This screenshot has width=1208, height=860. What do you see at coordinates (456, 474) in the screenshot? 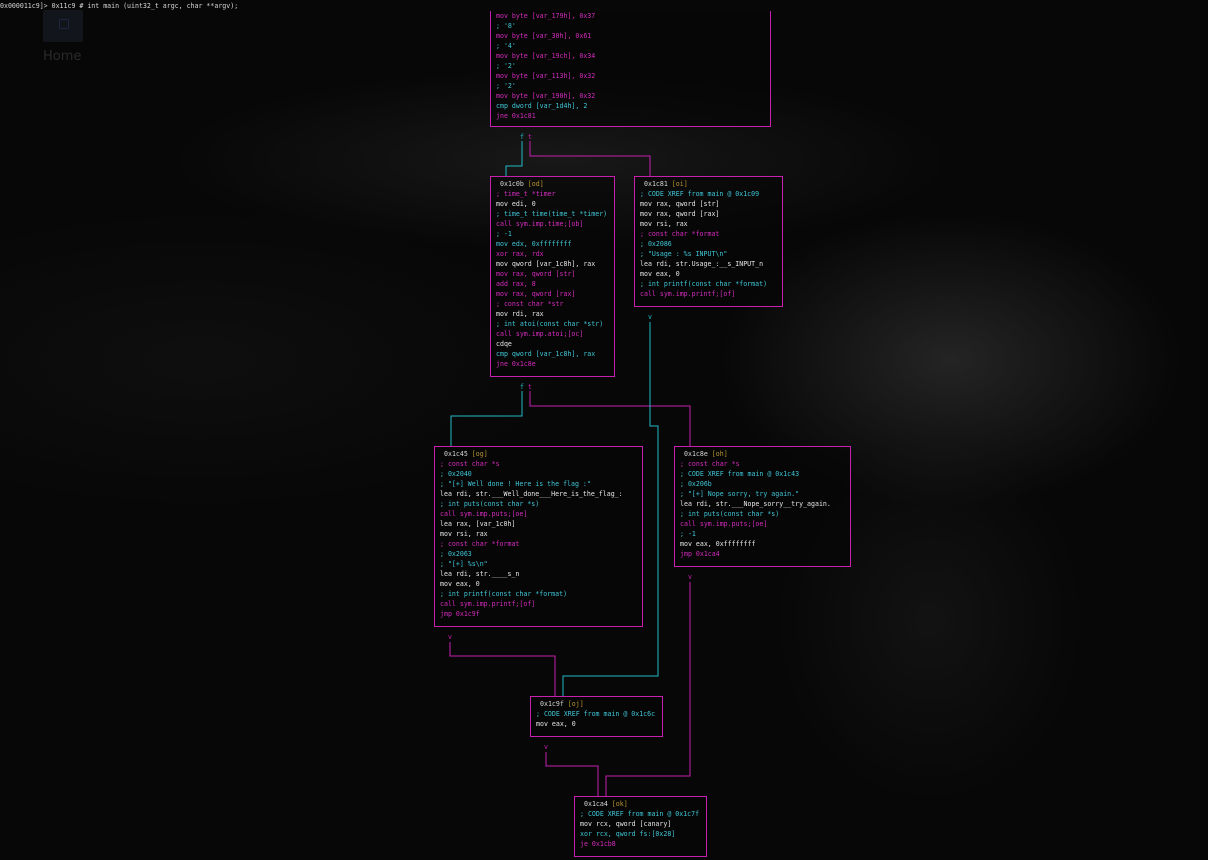
I see `asm-line: ; 0x2040` at bounding box center [456, 474].